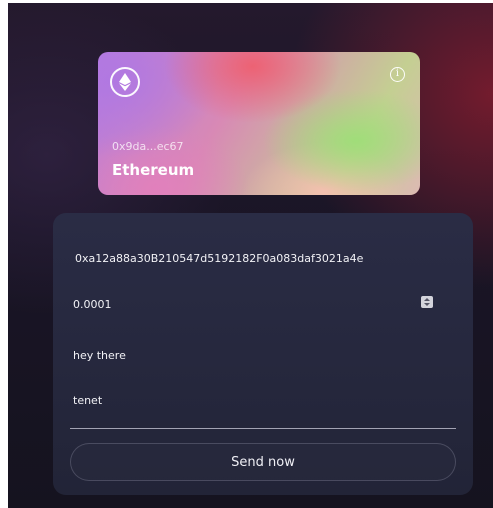  I want to click on wallet-address: 0x9da...ec67, so click(148, 146).